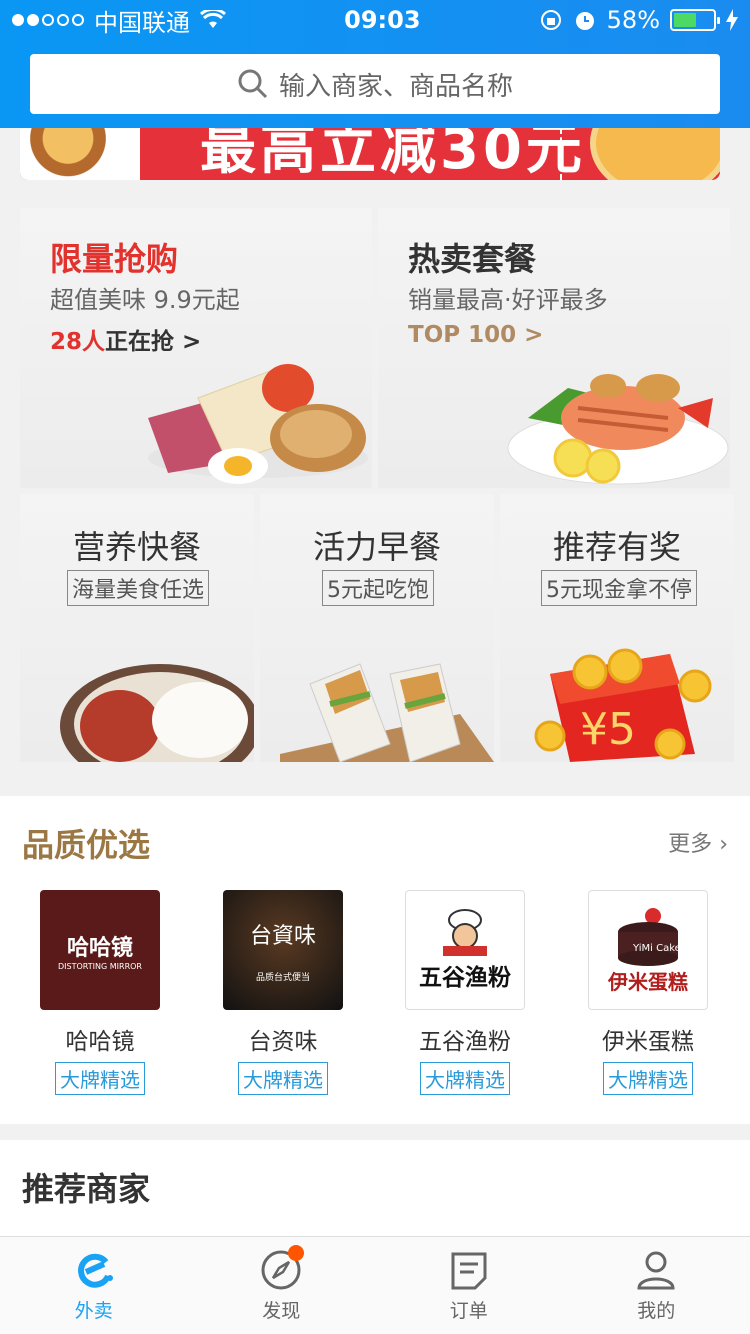 The width and height of the screenshot is (750, 1334). I want to click on brand-name: 哈哈镜, so click(100, 1042).